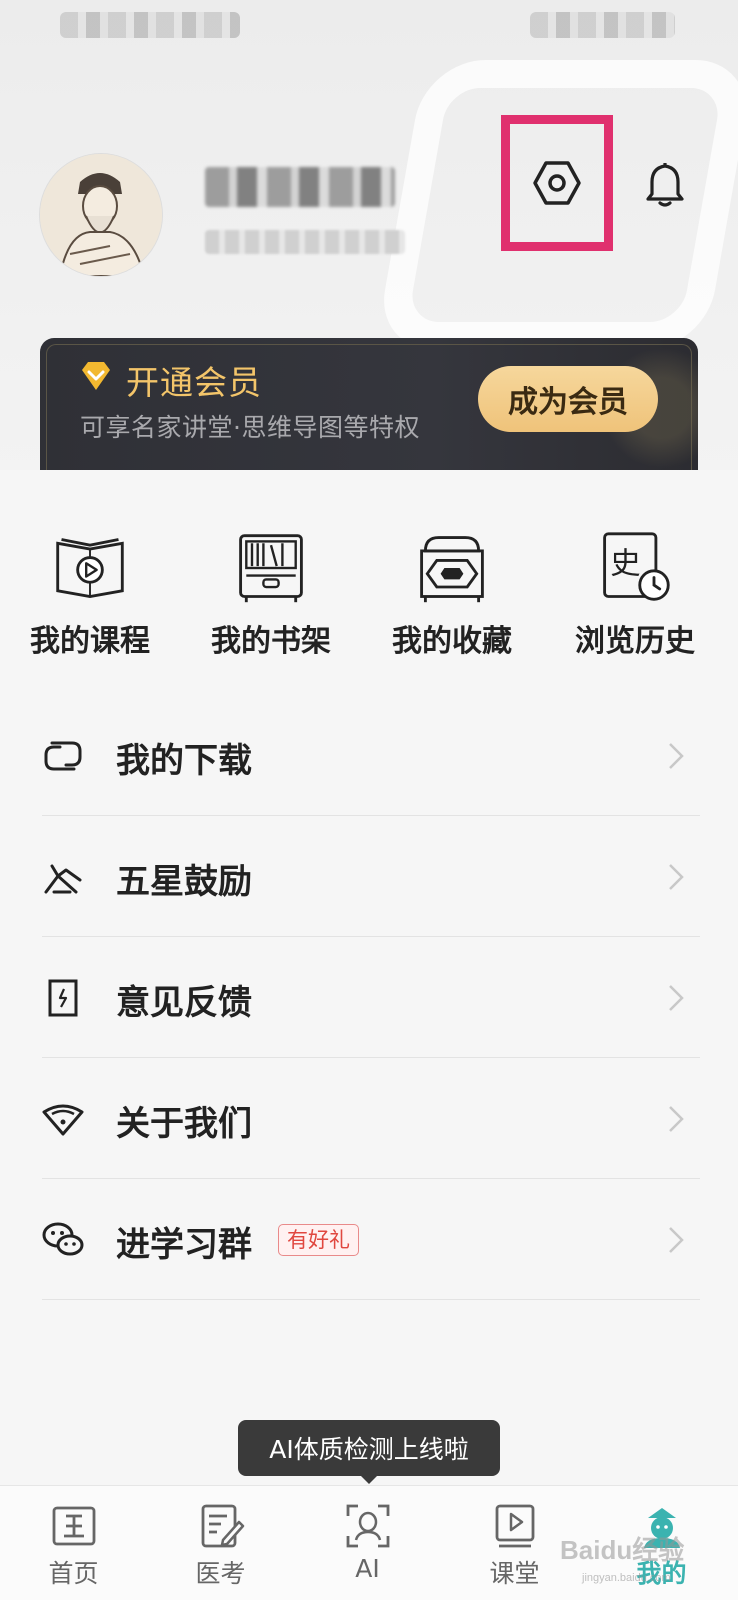  I want to click on watermark: Baidu经验, so click(622, 1550).